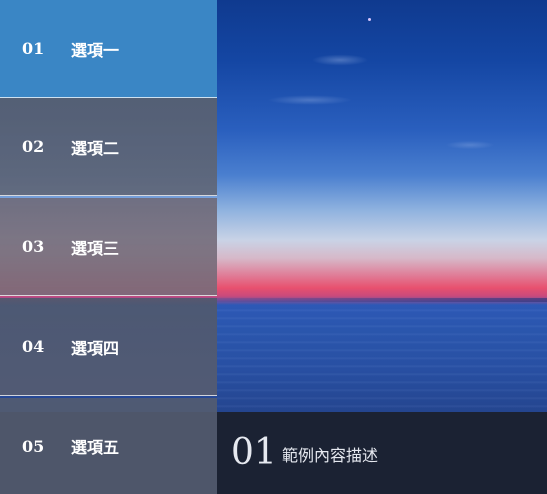 The width and height of the screenshot is (547, 494). I want to click on tab-label: 選項一, so click(95, 50).